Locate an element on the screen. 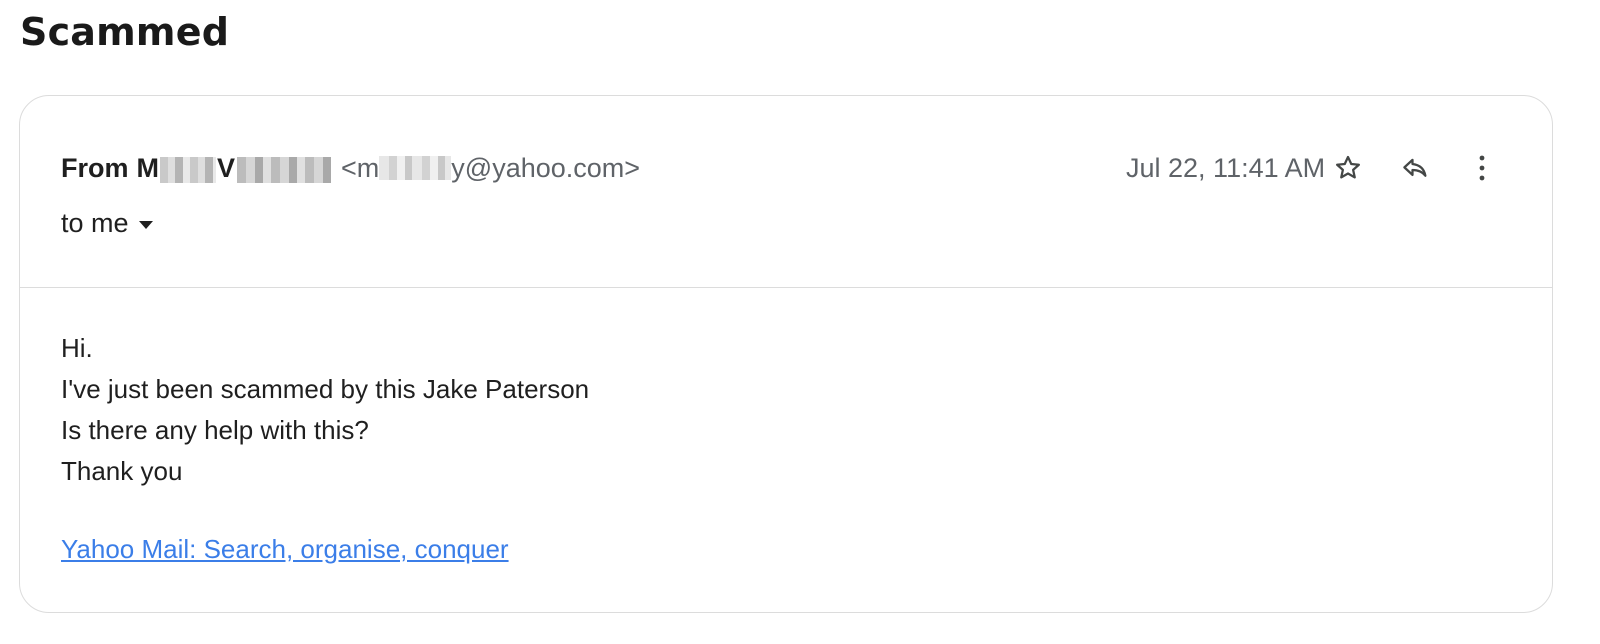 The image size is (1600, 644). email-subject: Scammed is located at coordinates (125, 32).